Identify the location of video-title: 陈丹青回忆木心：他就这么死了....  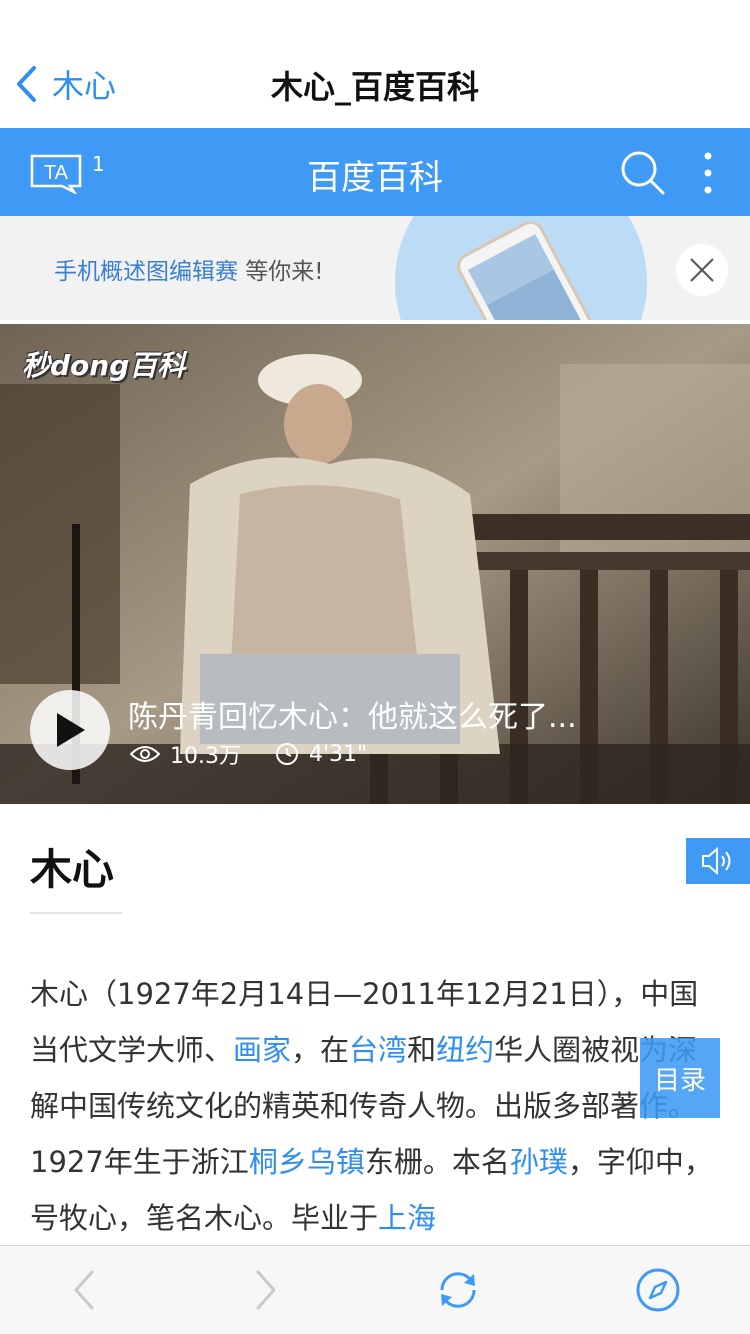
(352, 717).